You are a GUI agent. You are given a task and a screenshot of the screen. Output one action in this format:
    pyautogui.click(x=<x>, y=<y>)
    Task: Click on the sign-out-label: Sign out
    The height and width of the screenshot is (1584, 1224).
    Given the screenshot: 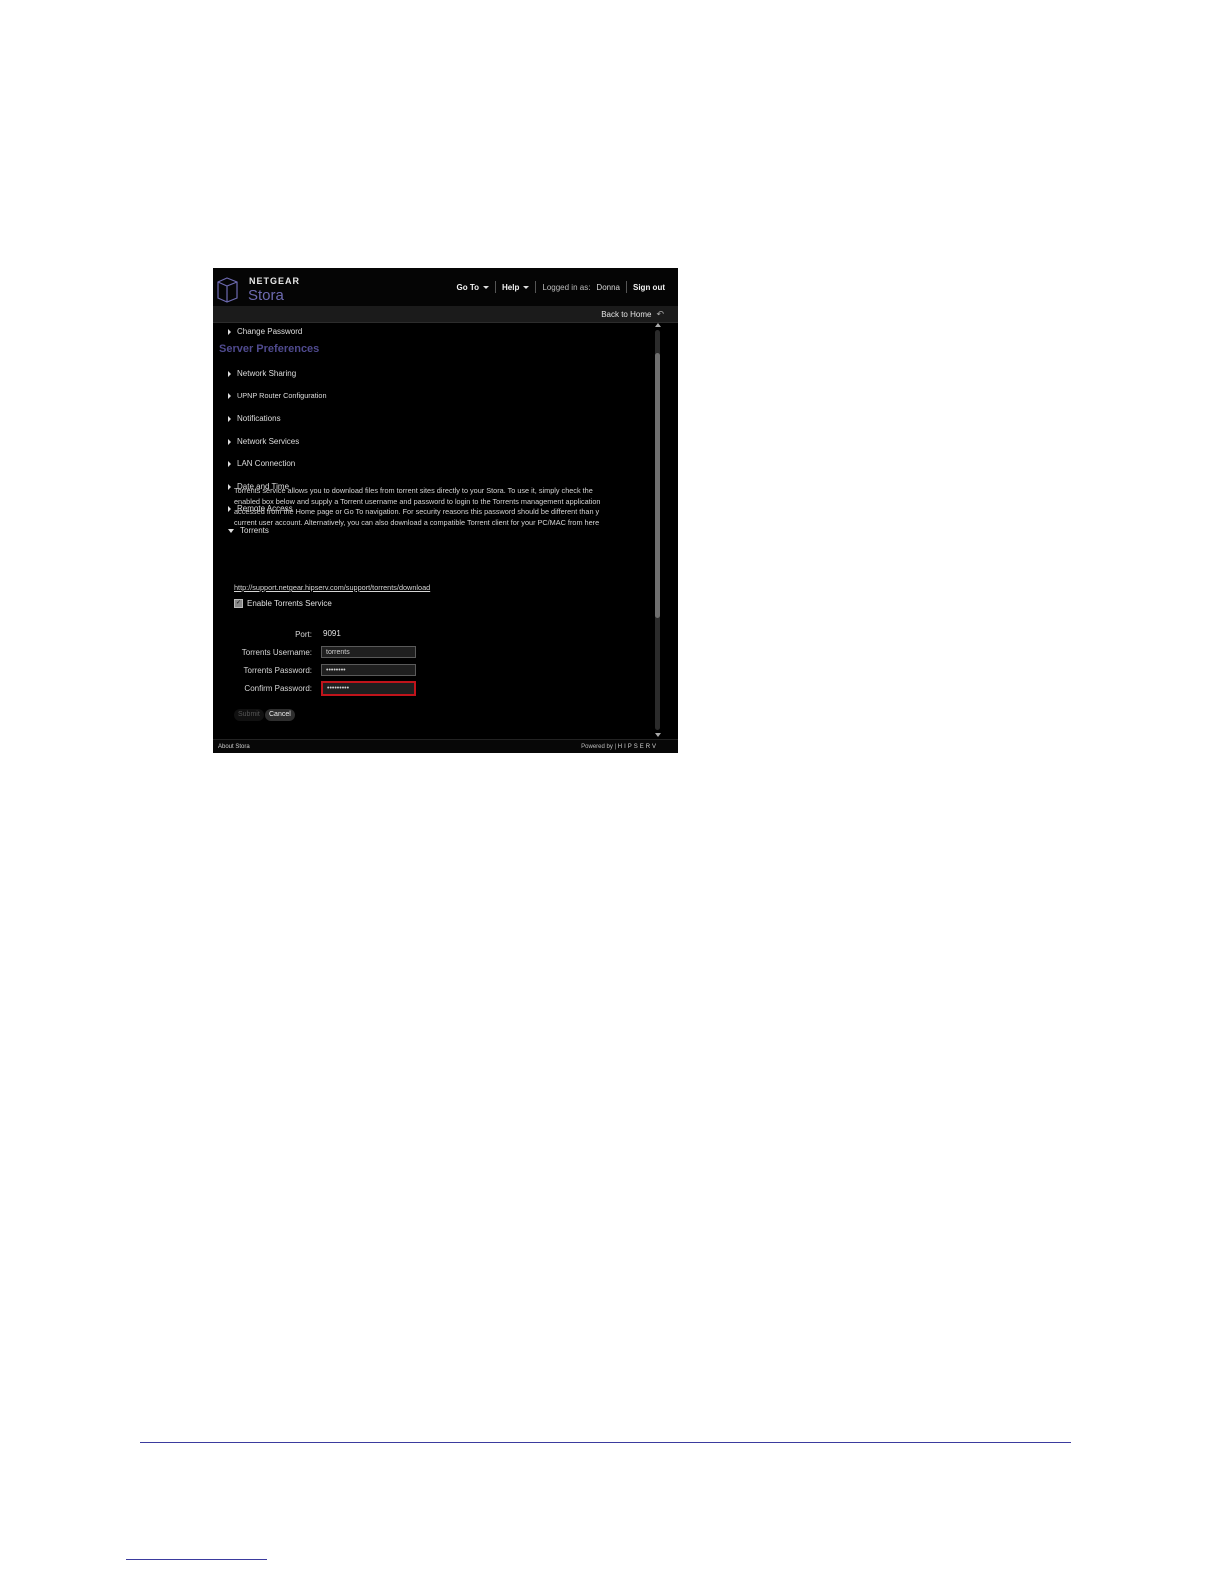 What is the action you would take?
    pyautogui.click(x=649, y=287)
    